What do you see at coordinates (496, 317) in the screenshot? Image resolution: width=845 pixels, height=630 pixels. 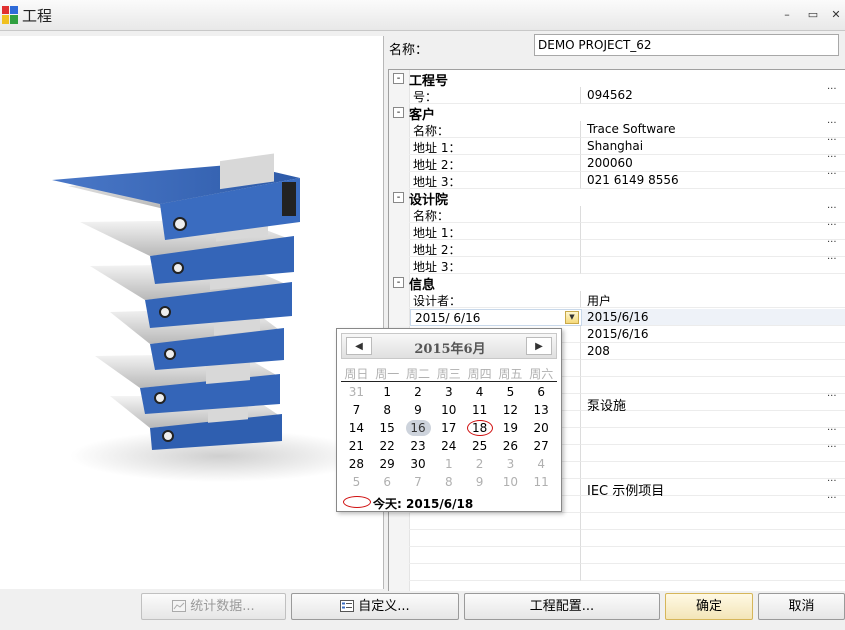 I see `date-editor: 2015/ 6/16 ▼` at bounding box center [496, 317].